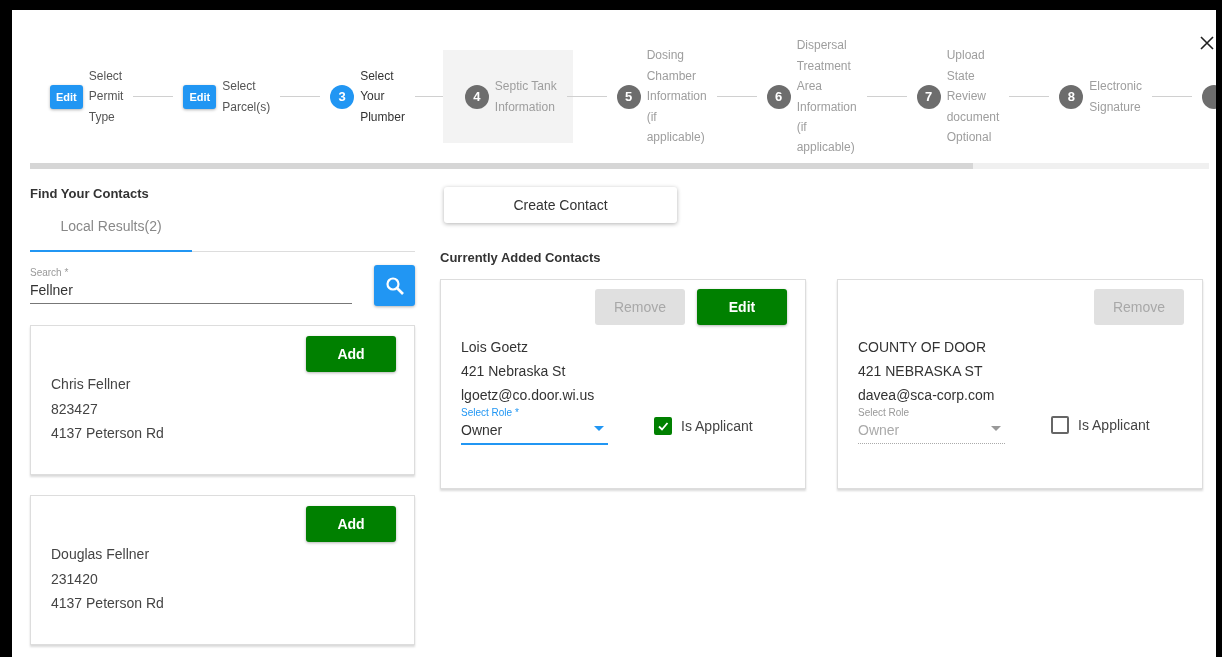 This screenshot has height=657, width=1222. Describe the element at coordinates (476, 96) in the screenshot. I see `step-number: 4` at that location.